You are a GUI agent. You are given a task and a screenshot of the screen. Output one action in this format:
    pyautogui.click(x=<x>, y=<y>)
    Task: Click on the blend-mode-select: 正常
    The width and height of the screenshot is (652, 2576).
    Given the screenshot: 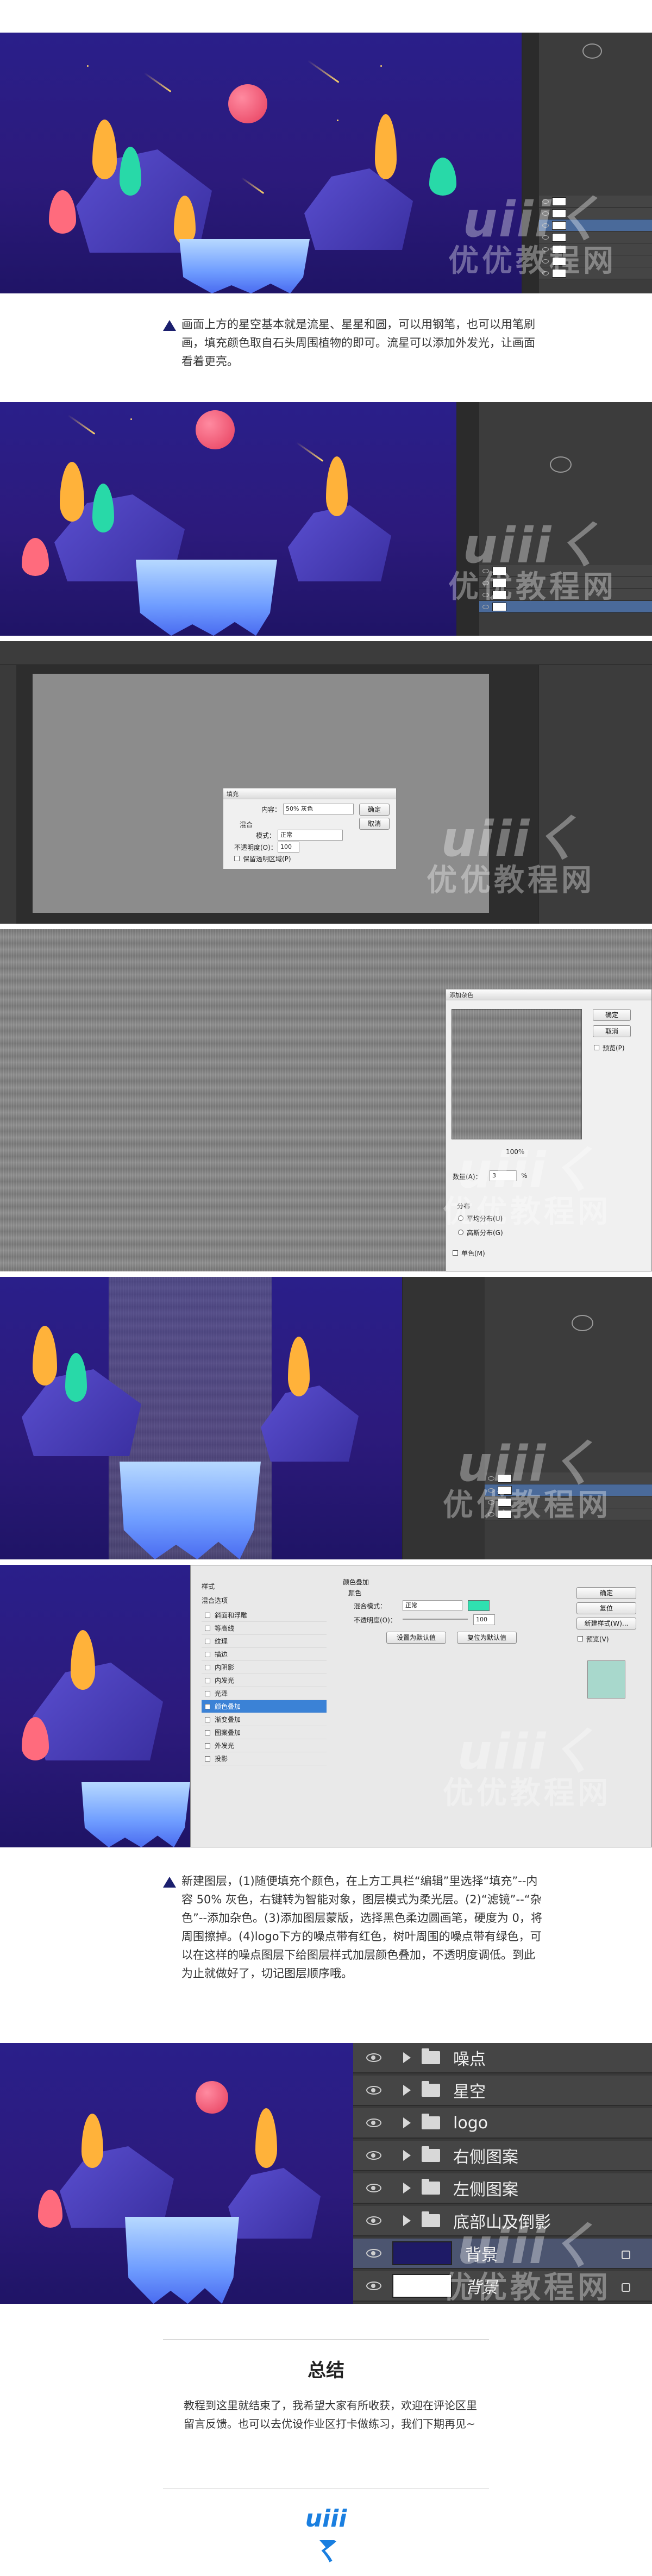 What is the action you would take?
    pyautogui.click(x=432, y=1605)
    